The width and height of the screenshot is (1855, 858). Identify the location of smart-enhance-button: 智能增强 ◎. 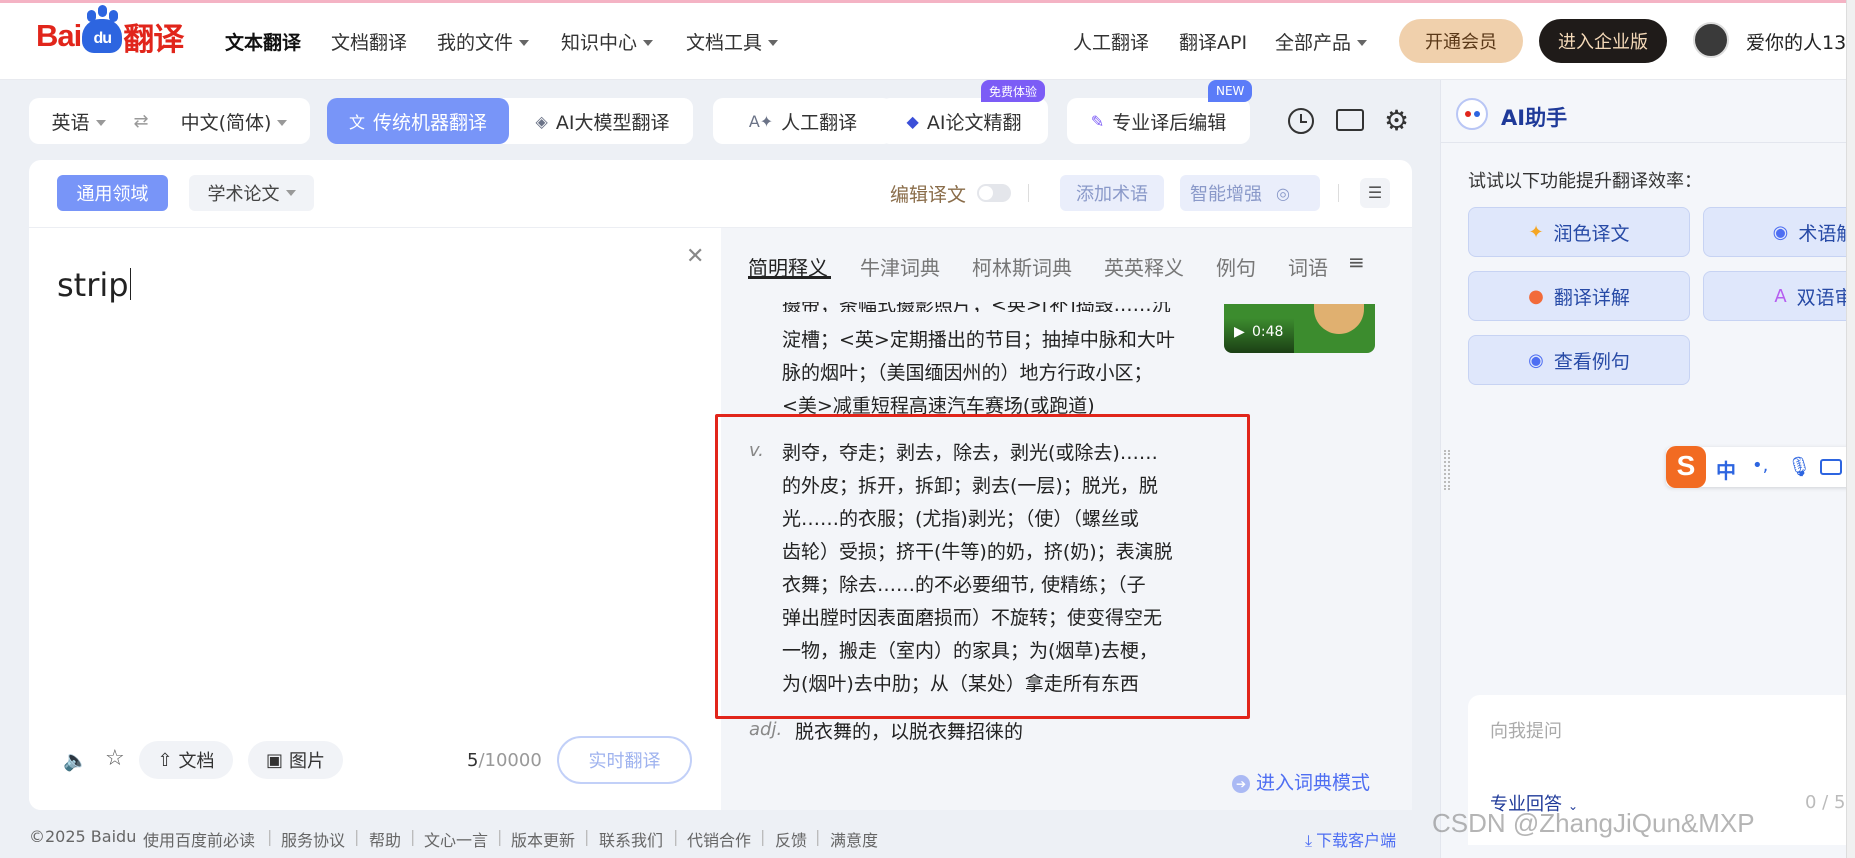
(1250, 193).